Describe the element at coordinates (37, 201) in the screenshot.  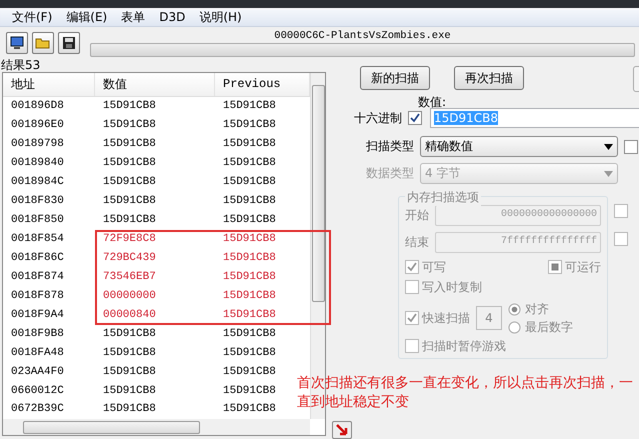
I see `table-cell-text: 0018F830` at that location.